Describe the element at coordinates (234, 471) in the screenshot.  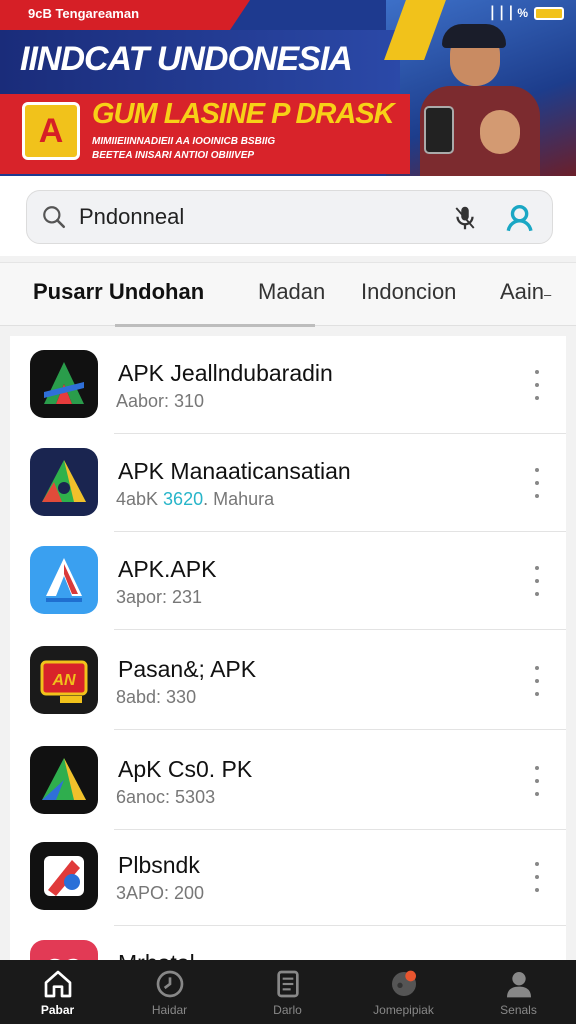
I see `app-title: APK Manaaticansatian` at that location.